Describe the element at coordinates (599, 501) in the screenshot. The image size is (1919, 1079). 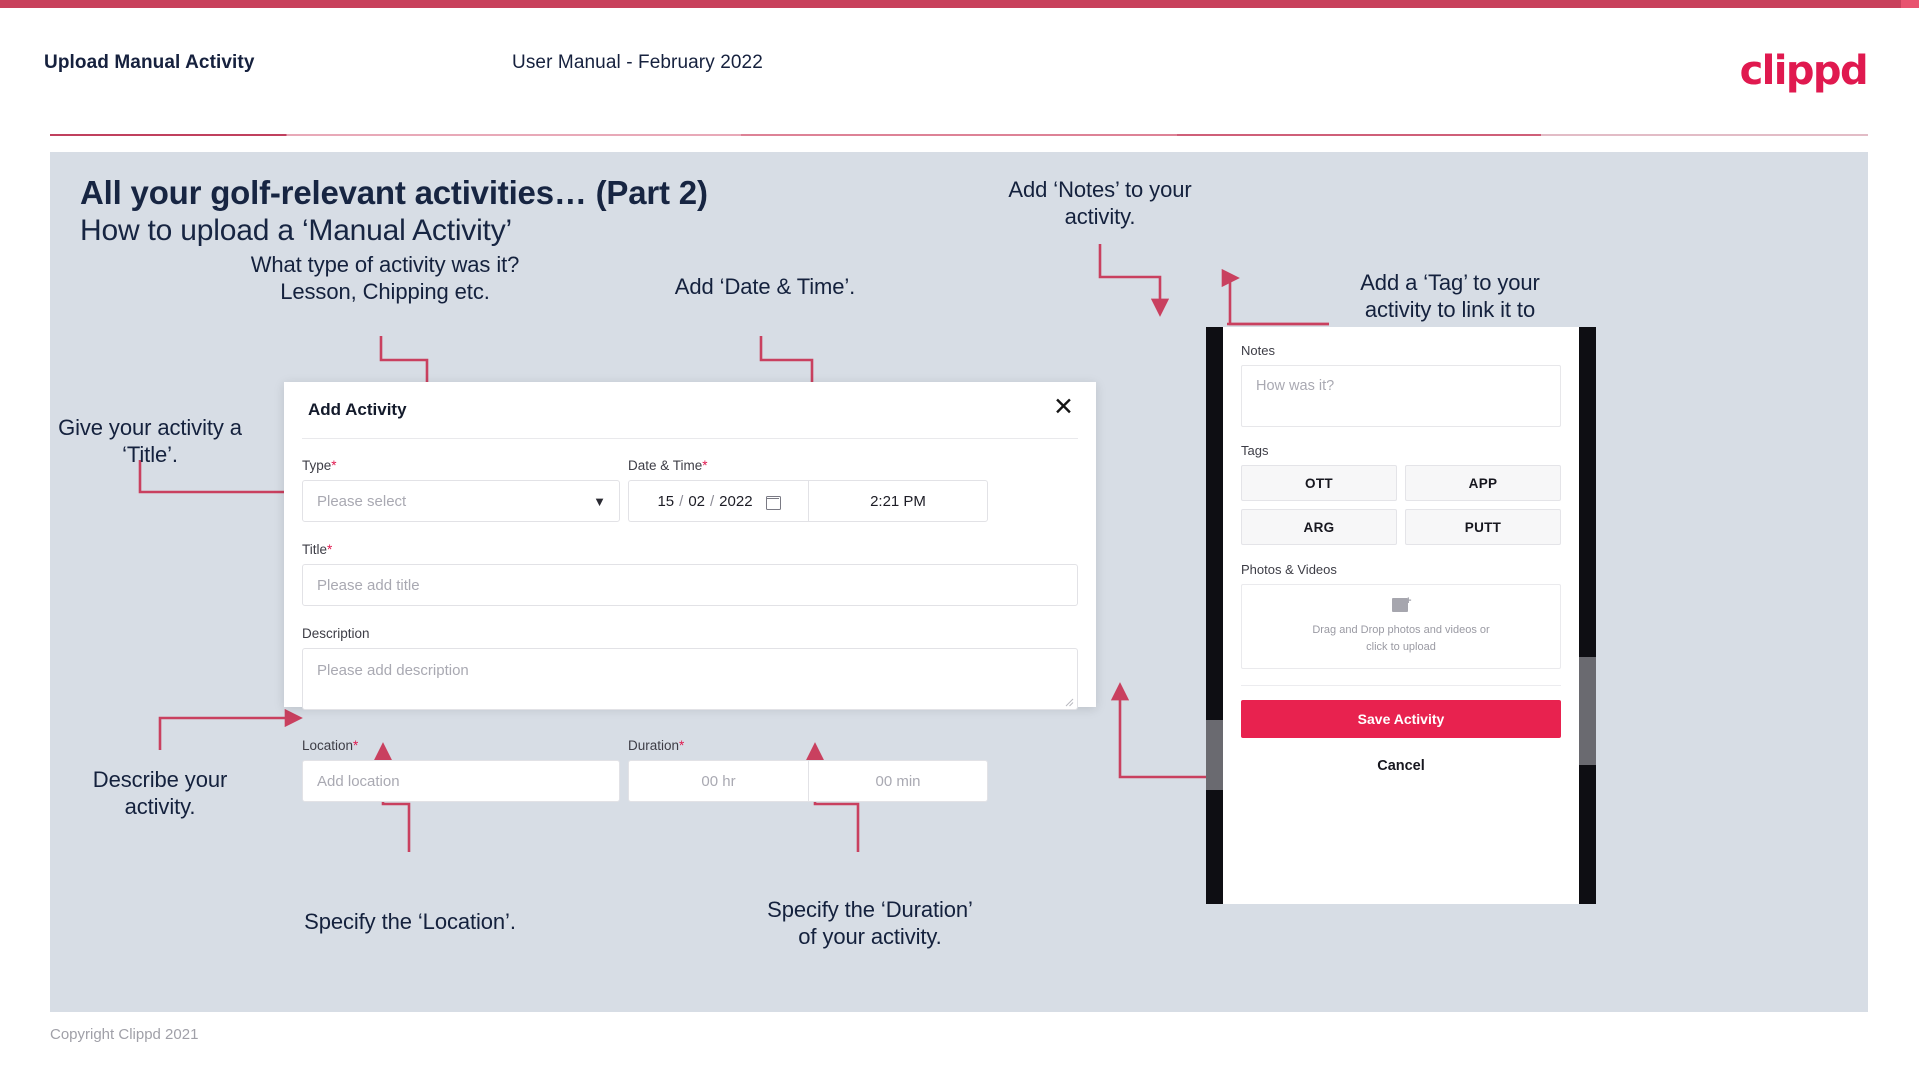
I see `chevron-down-icon: ▼` at that location.